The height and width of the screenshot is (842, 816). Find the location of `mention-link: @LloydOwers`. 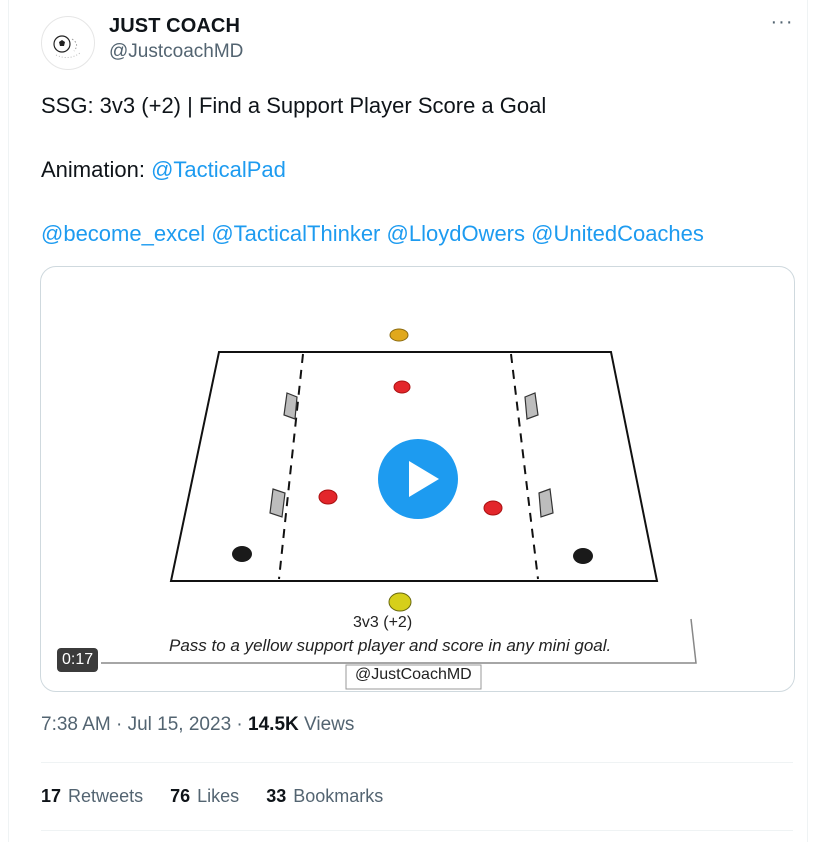

mention-link: @LloydOwers is located at coordinates (456, 233).